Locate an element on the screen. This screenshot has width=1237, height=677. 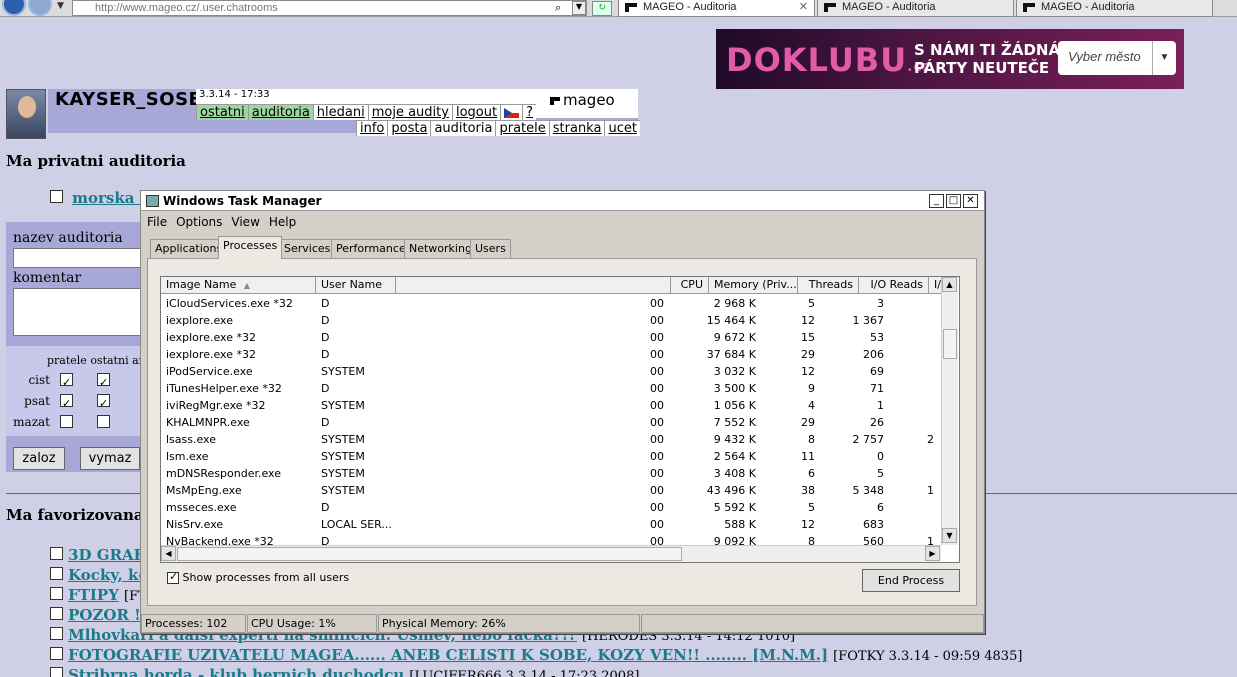
tab-processes: Processes is located at coordinates (250, 247).